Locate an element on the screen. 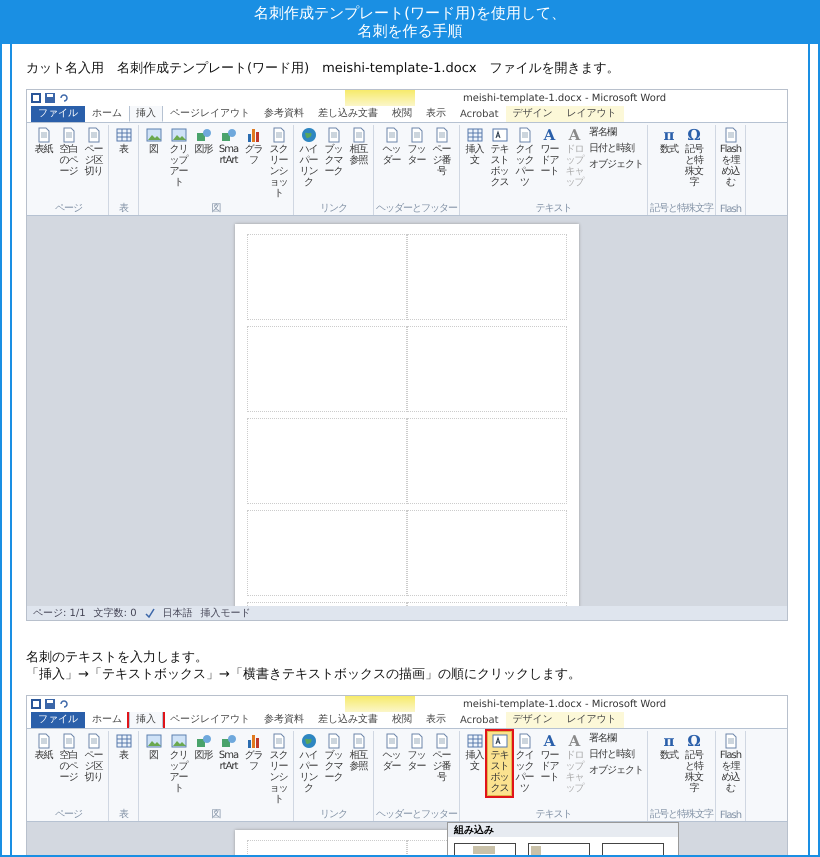  ribbon-button: 挿入文 is located at coordinates (474, 146).